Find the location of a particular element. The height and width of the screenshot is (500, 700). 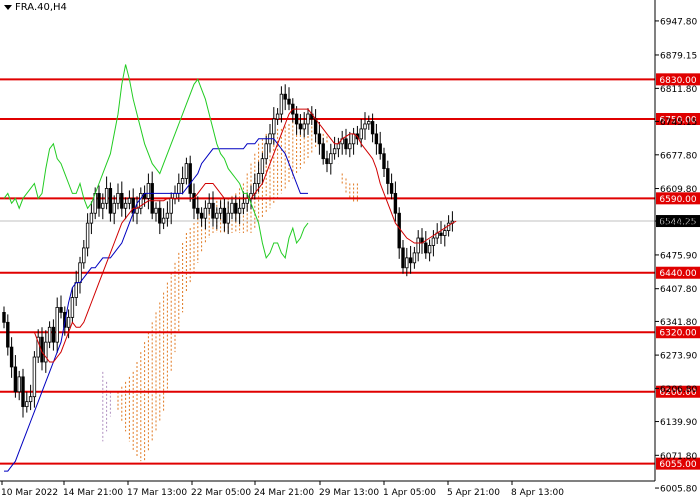

price-tick-label: 6071.80 is located at coordinates (678, 457).